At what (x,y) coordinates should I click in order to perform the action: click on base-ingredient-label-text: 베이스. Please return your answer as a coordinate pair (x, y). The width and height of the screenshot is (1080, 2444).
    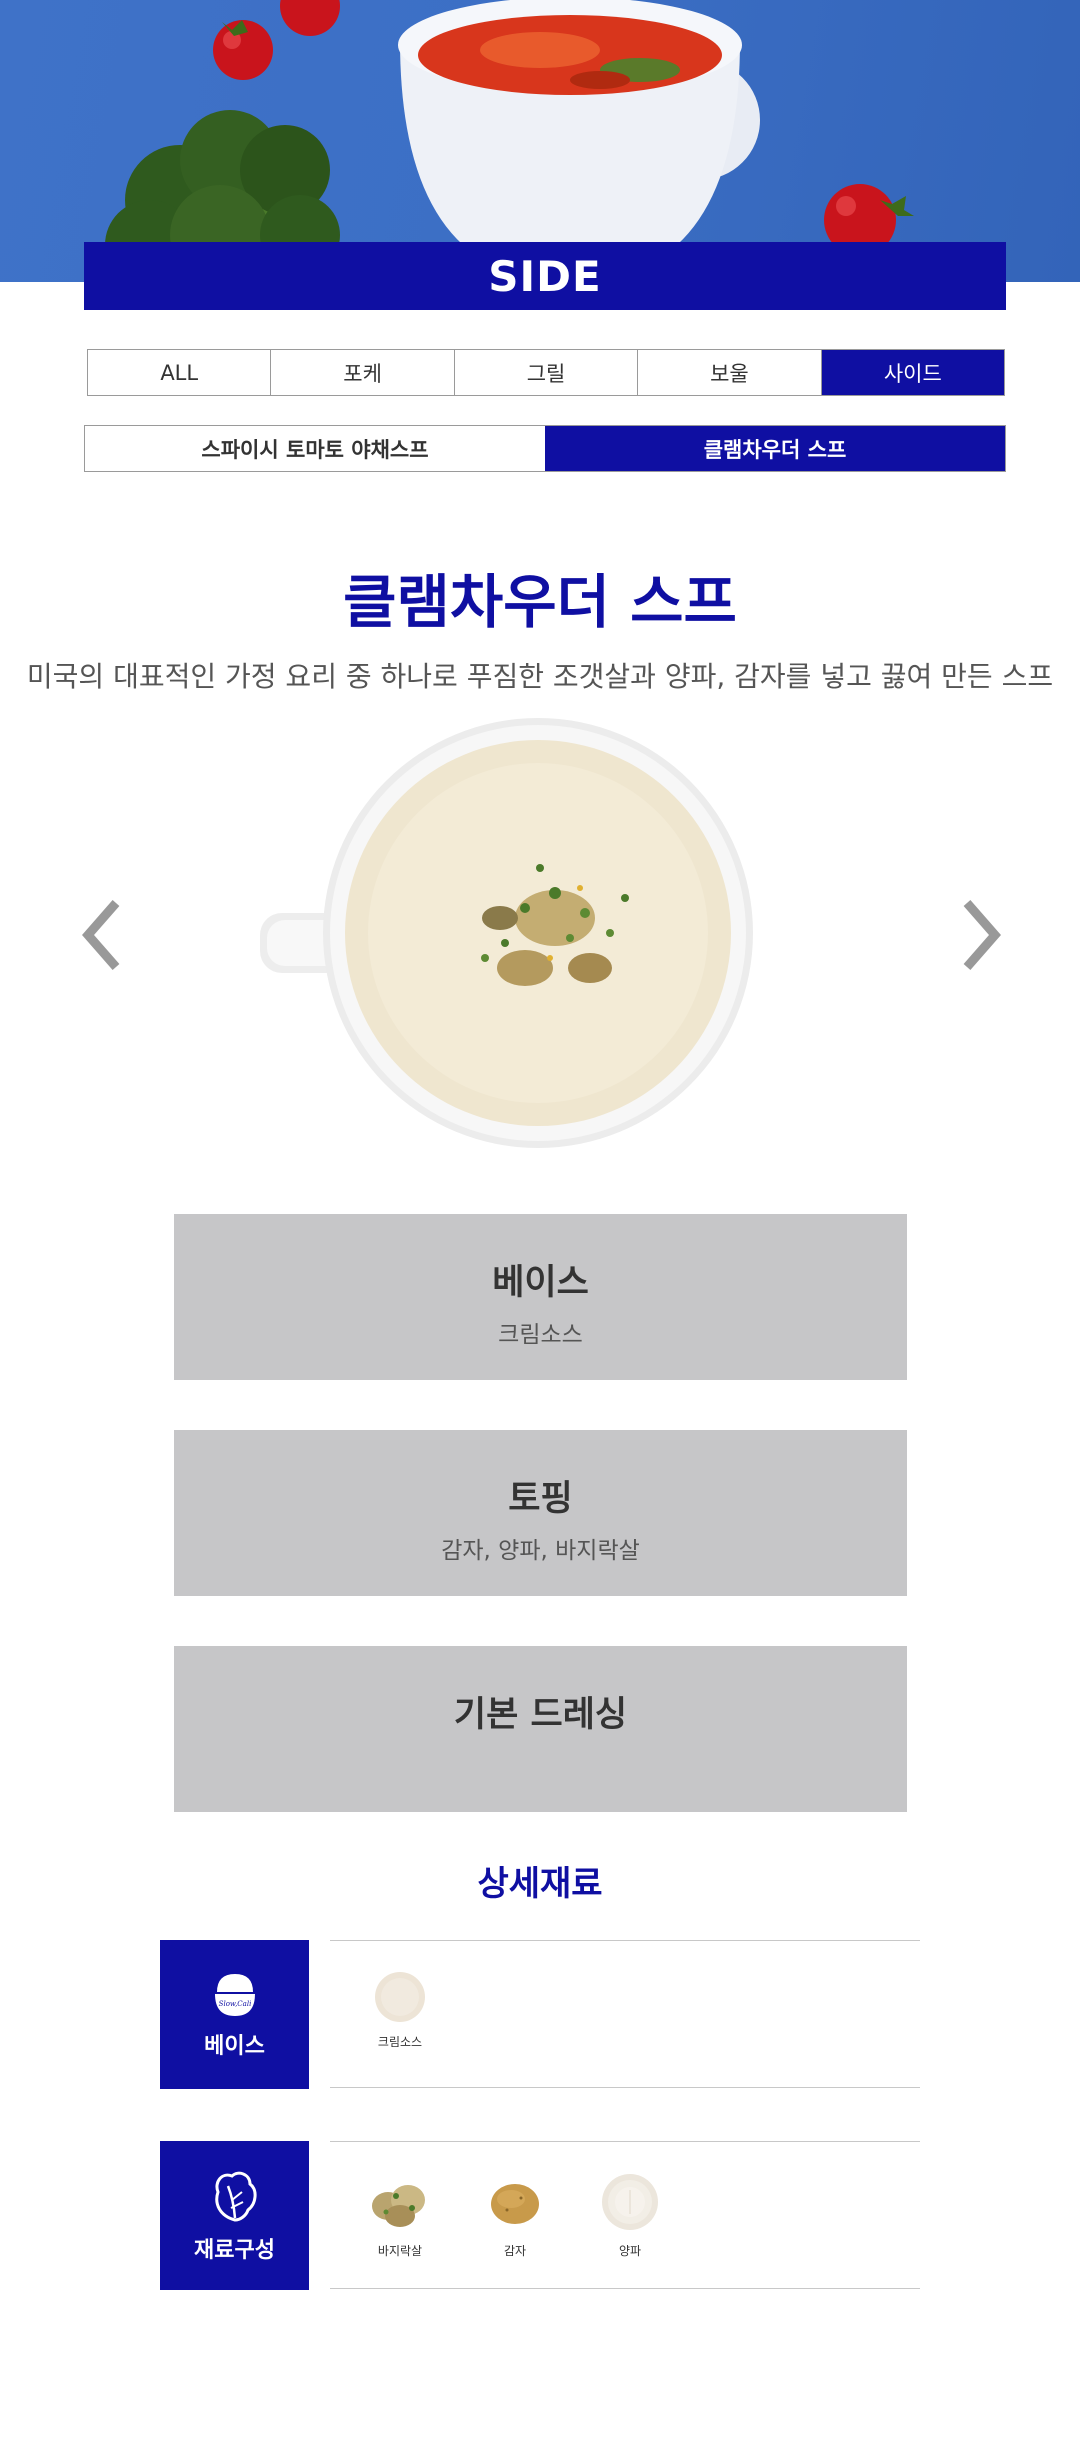
    Looking at the image, I should click on (234, 2046).